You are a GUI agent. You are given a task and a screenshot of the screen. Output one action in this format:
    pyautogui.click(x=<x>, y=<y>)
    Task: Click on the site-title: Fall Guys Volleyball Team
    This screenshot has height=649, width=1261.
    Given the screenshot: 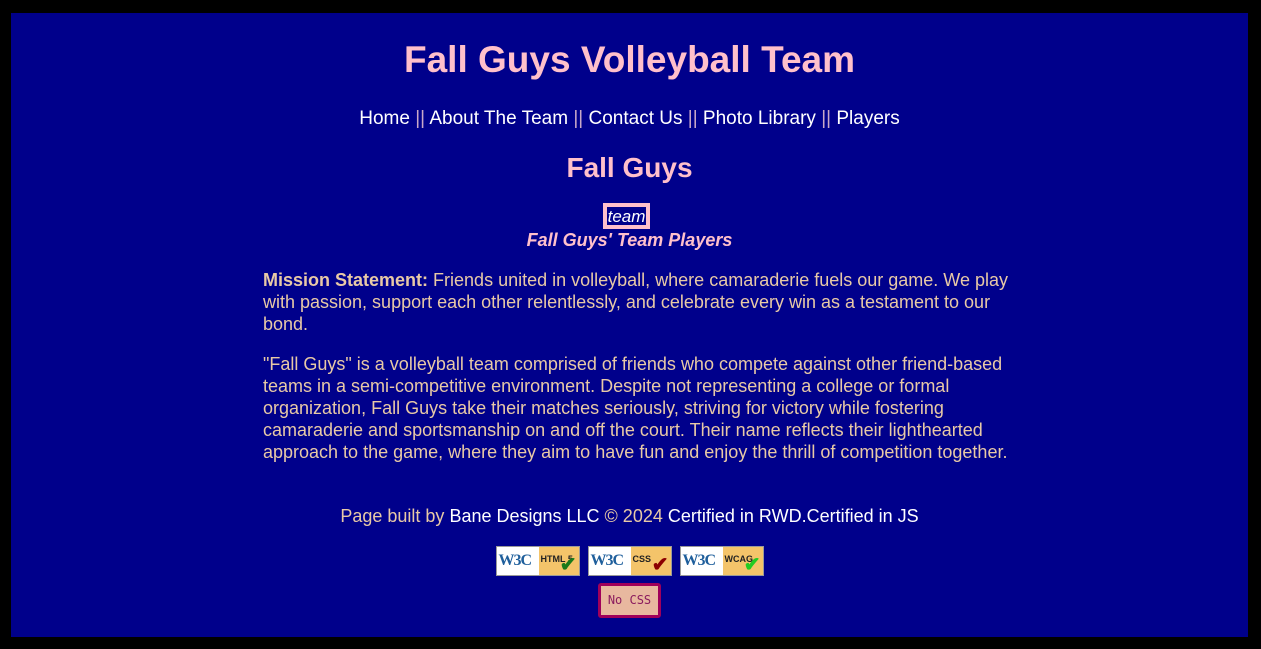 What is the action you would take?
    pyautogui.click(x=629, y=59)
    